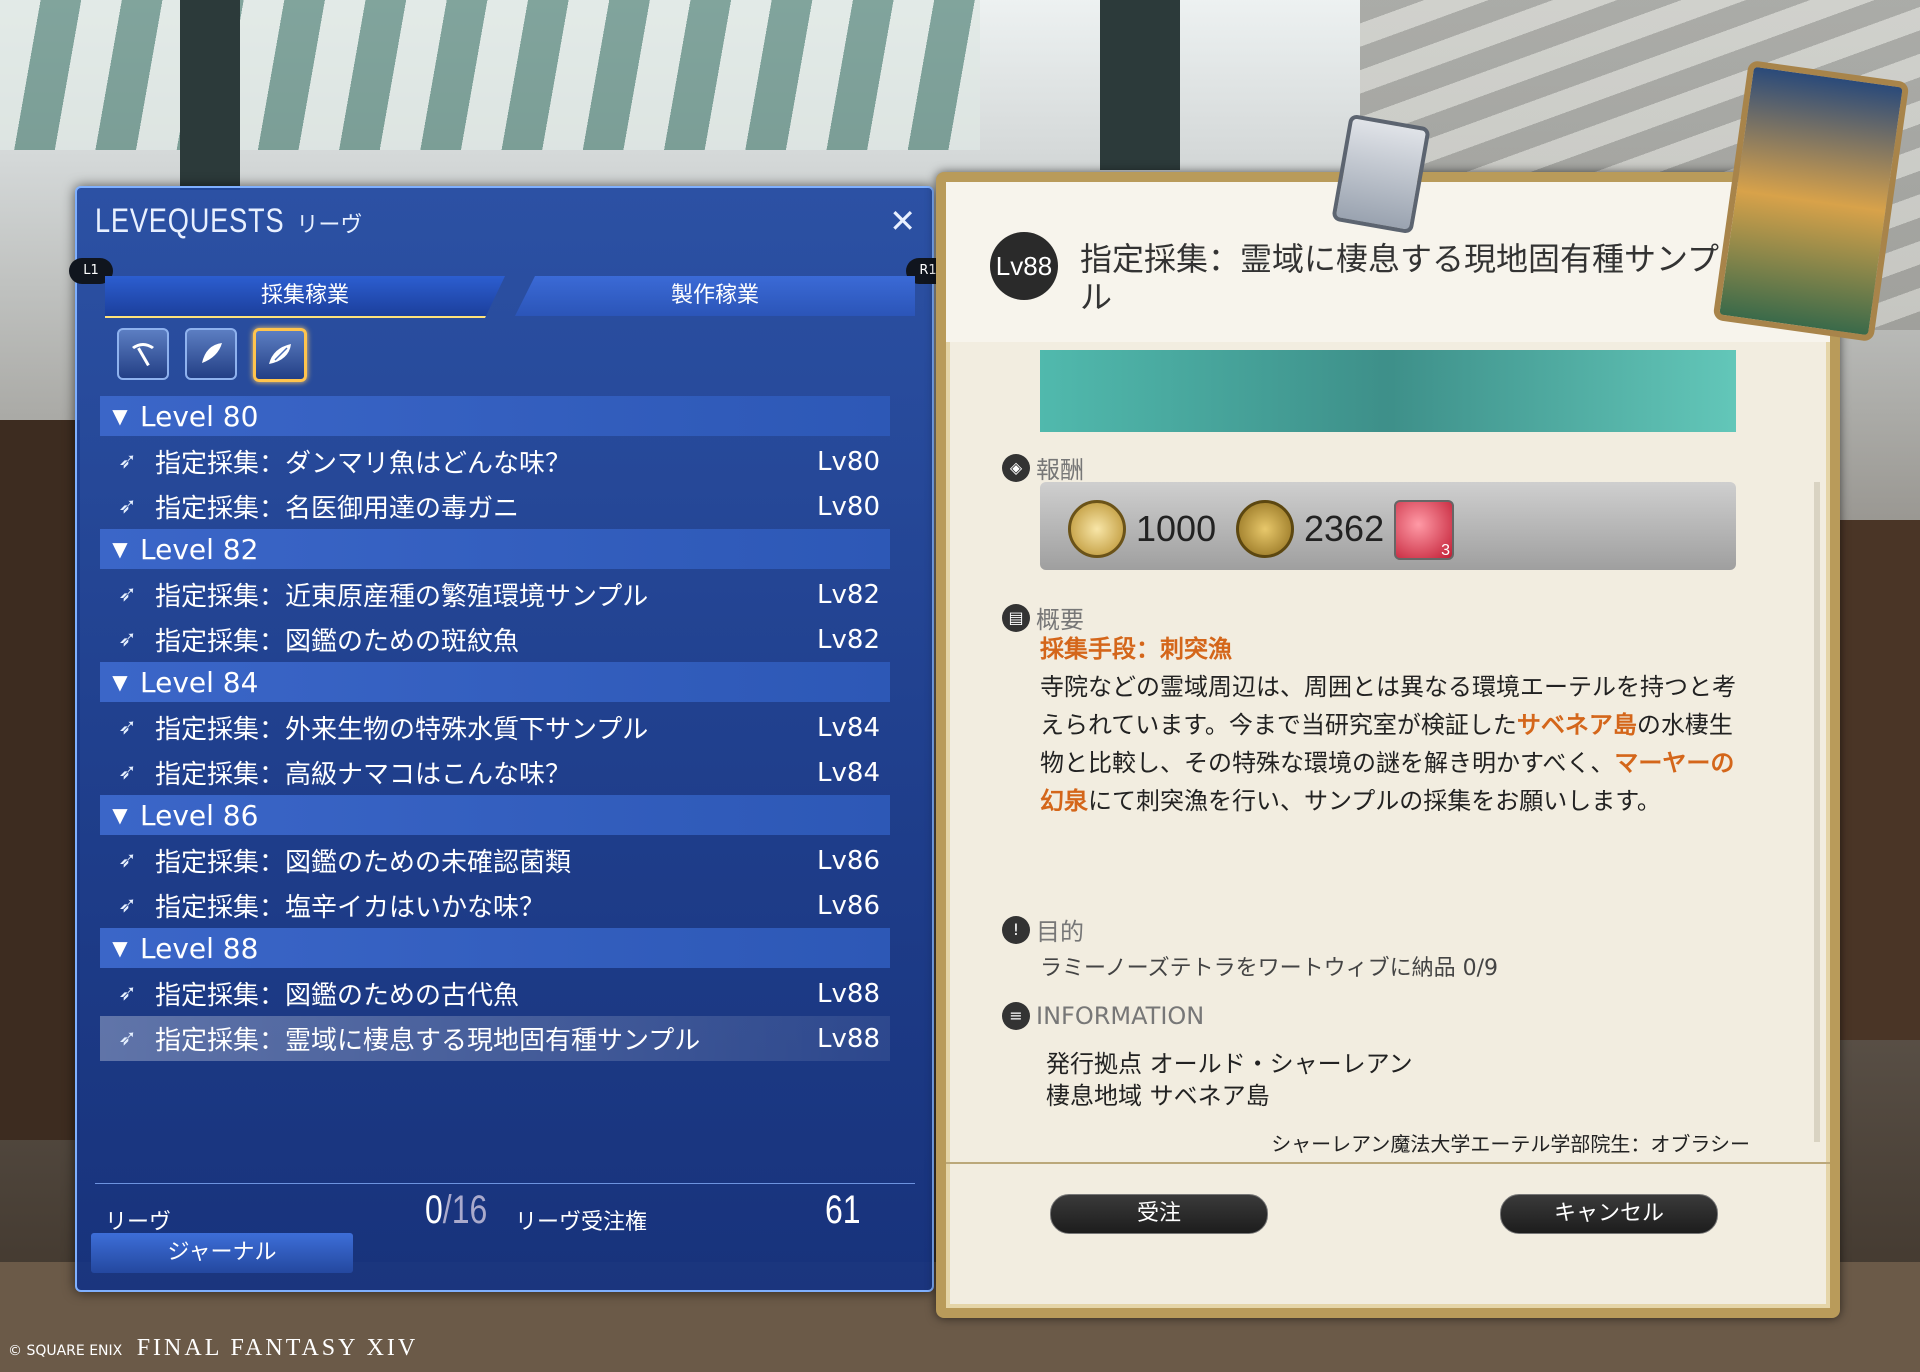 The image size is (1920, 1372). Describe the element at coordinates (402, 730) in the screenshot. I see `quest-name: 指定採集：外来生物の特殊水質下サンプル` at that location.